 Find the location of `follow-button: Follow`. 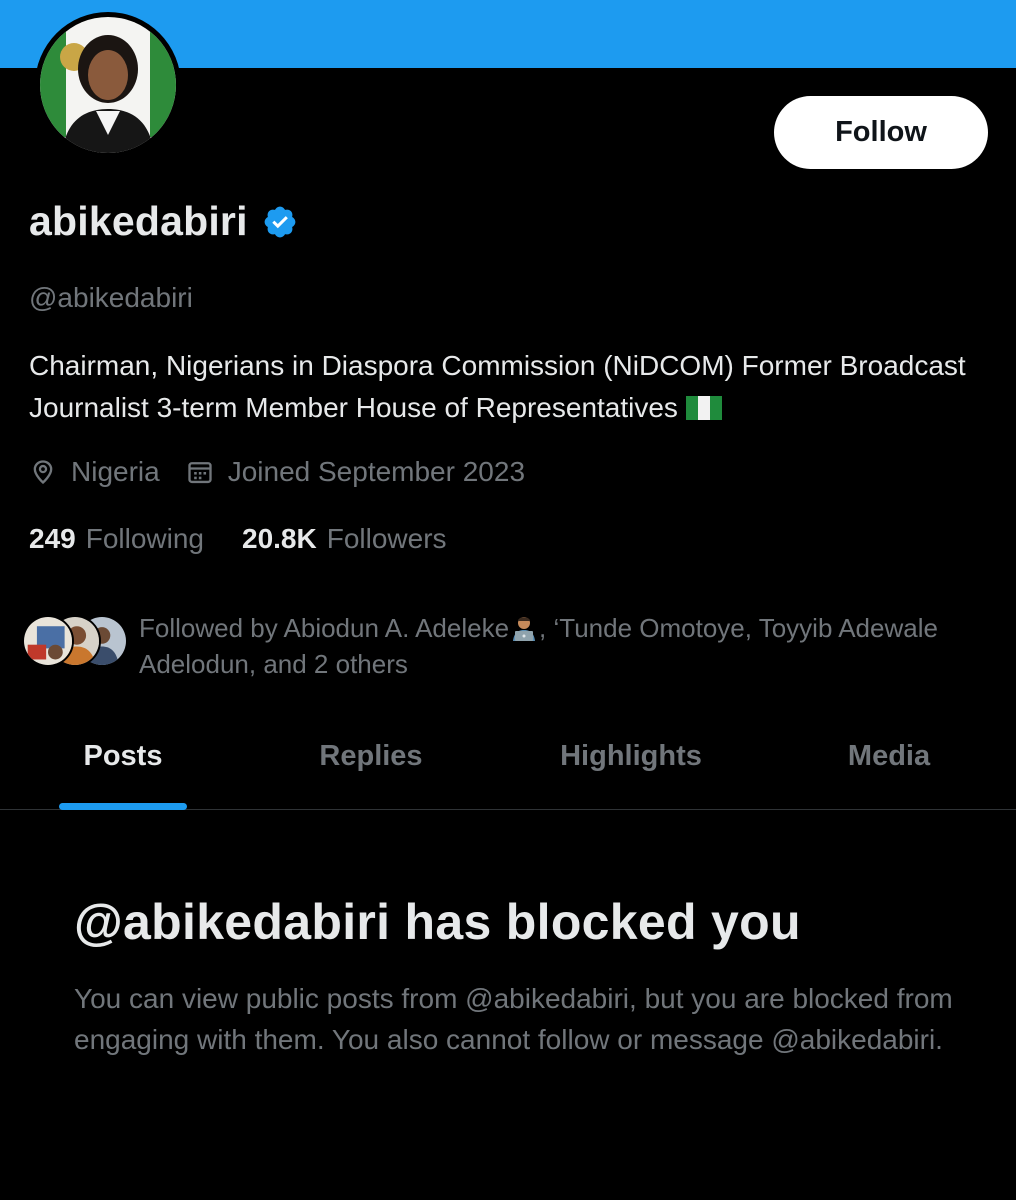

follow-button: Follow is located at coordinates (881, 132).